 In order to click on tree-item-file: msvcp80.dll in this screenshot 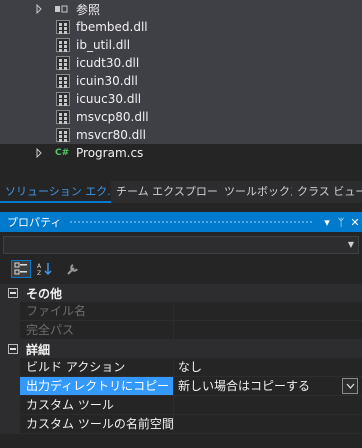, I will do `click(181, 117)`.